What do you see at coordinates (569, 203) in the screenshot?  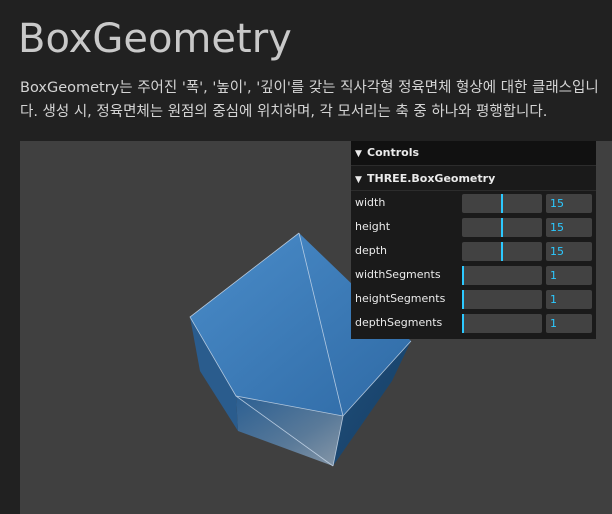 I see `width-input: 15` at bounding box center [569, 203].